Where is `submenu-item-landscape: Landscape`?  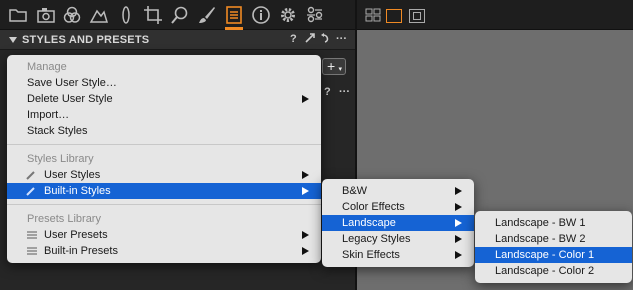 submenu-item-landscape: Landscape is located at coordinates (398, 223).